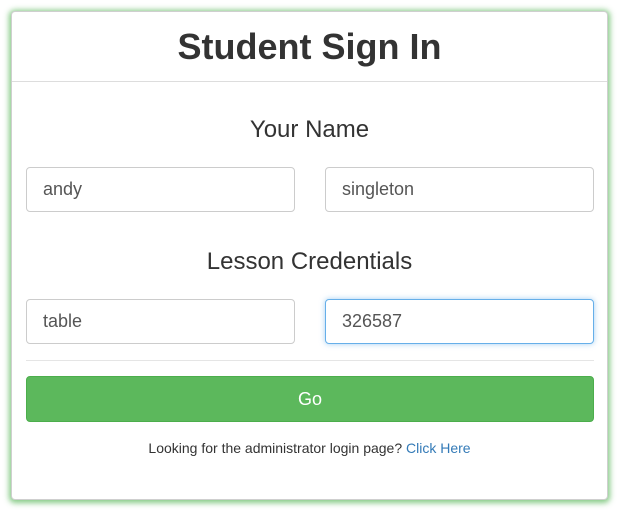  What do you see at coordinates (160, 321) in the screenshot?
I see `lesson-name-input` at bounding box center [160, 321].